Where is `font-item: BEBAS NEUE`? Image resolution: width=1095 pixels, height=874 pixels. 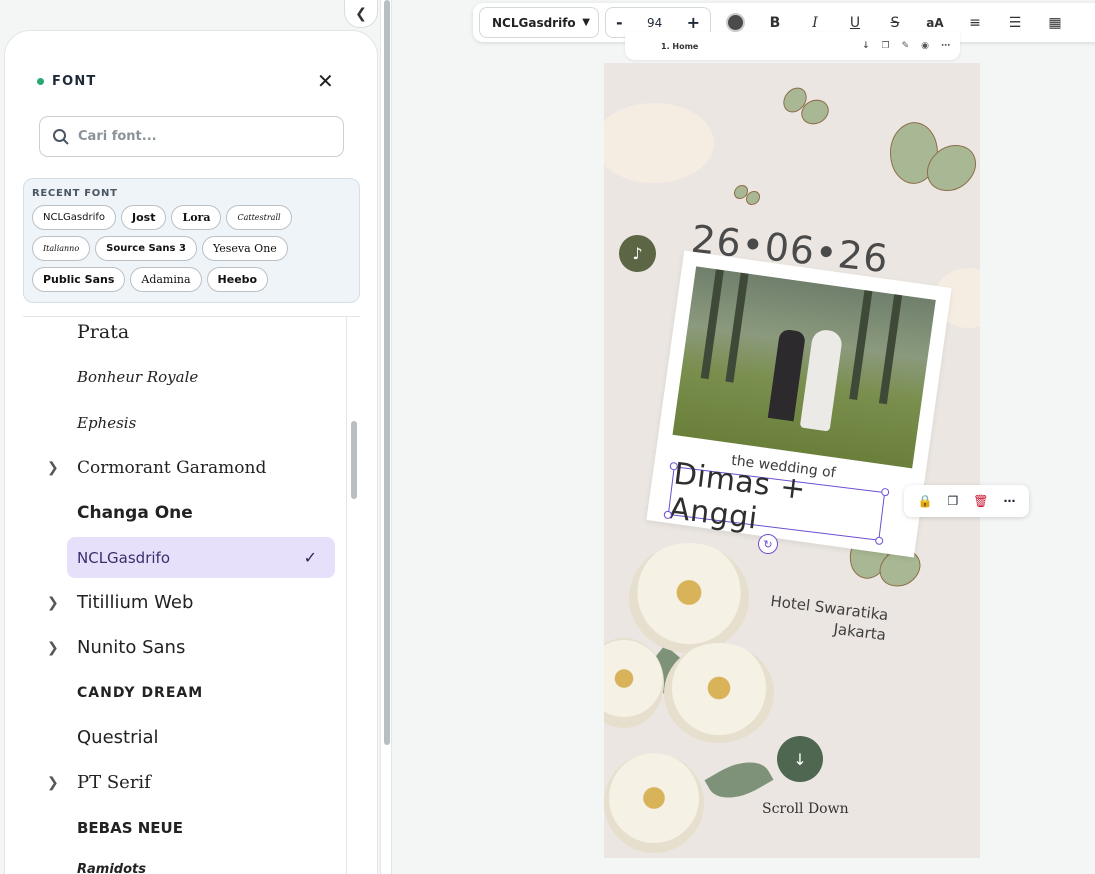
font-item: BEBAS NEUE is located at coordinates (201, 827).